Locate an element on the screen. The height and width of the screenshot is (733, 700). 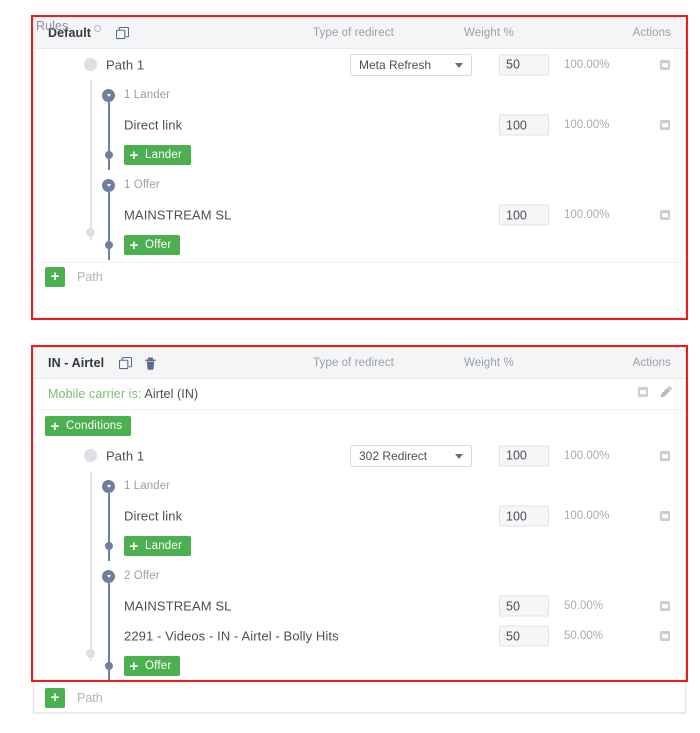
item-name: Direct link is located at coordinates (153, 516).